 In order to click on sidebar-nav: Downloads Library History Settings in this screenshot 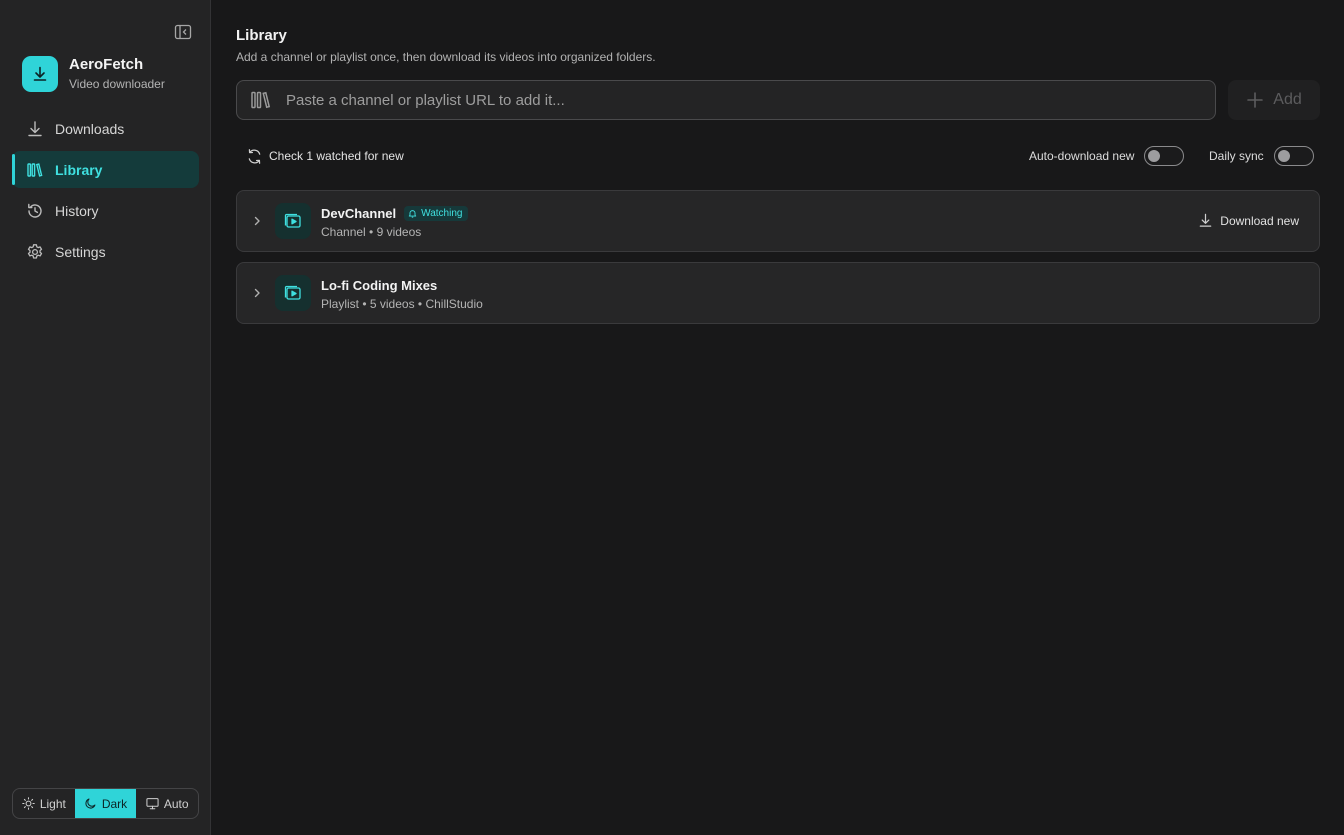, I will do `click(105, 192)`.